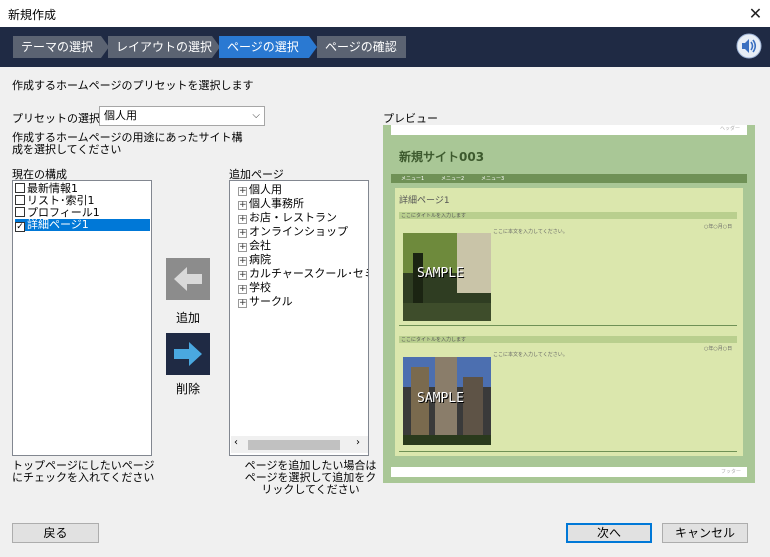 This screenshot has width=770, height=557. I want to click on tree-item: + お店・レストラン, so click(287, 218).